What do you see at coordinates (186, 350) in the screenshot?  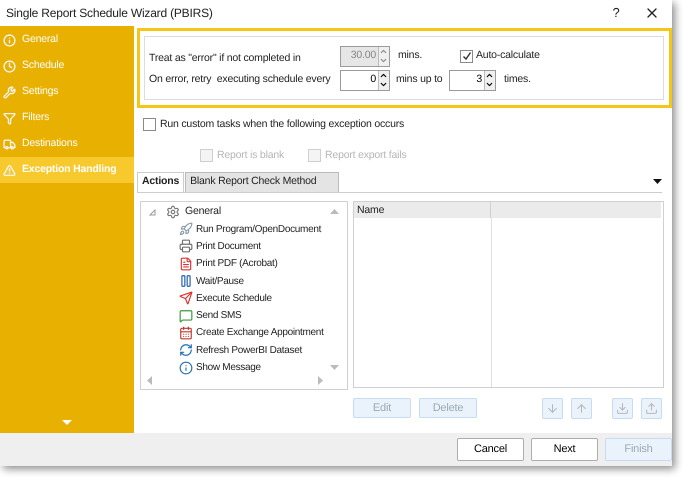 I see `refresh-icon` at bounding box center [186, 350].